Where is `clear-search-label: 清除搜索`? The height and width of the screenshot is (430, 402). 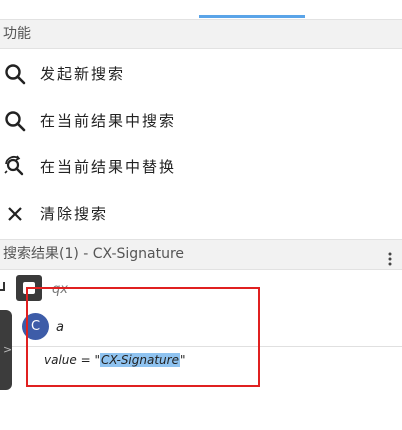
clear-search-label: 清除搜索 is located at coordinates (74, 214).